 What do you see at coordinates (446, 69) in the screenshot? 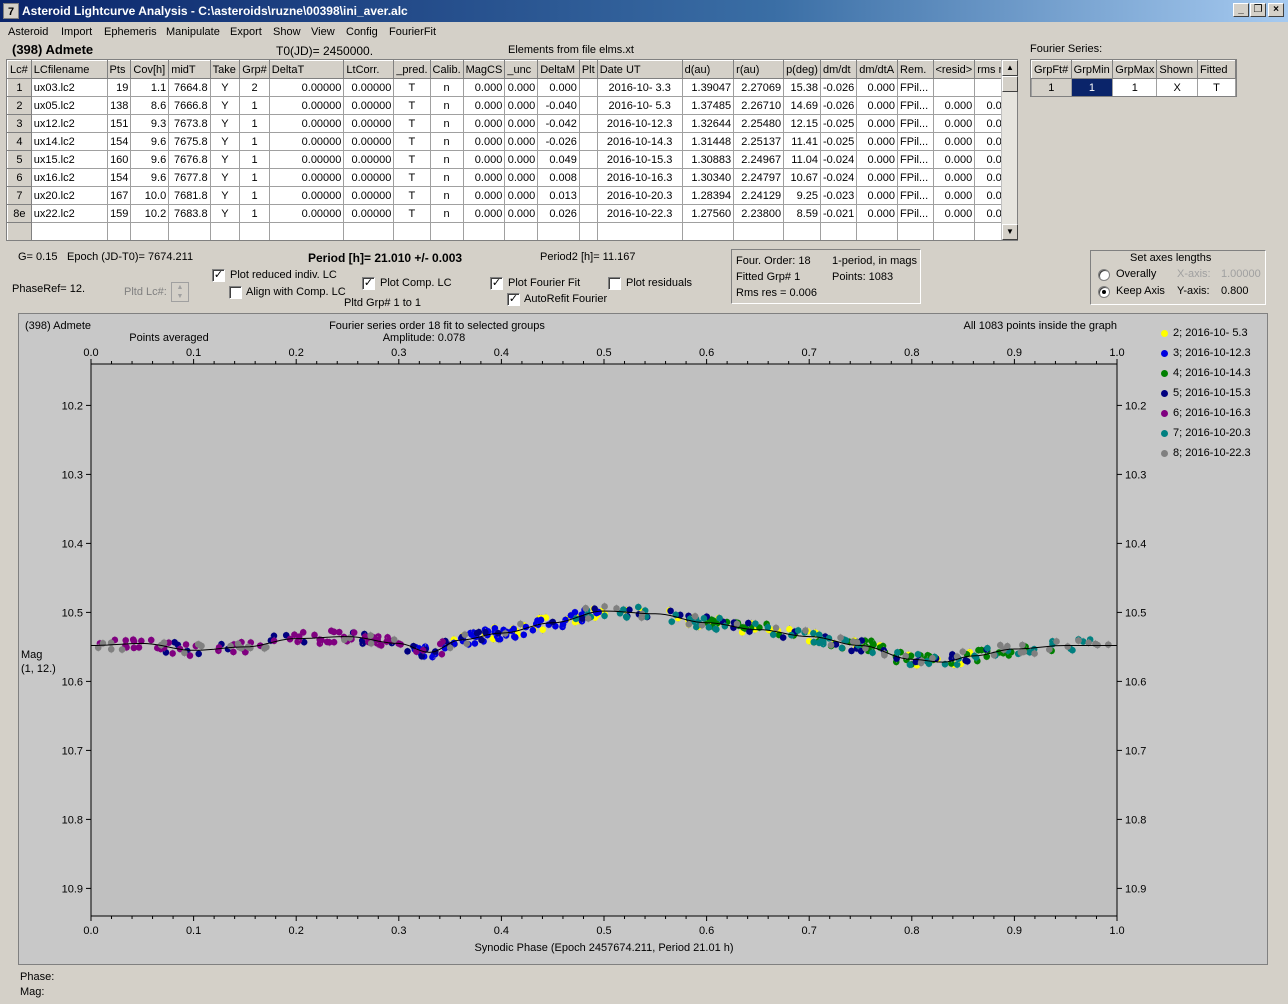
I see `lc-col-header: Calib.` at bounding box center [446, 69].